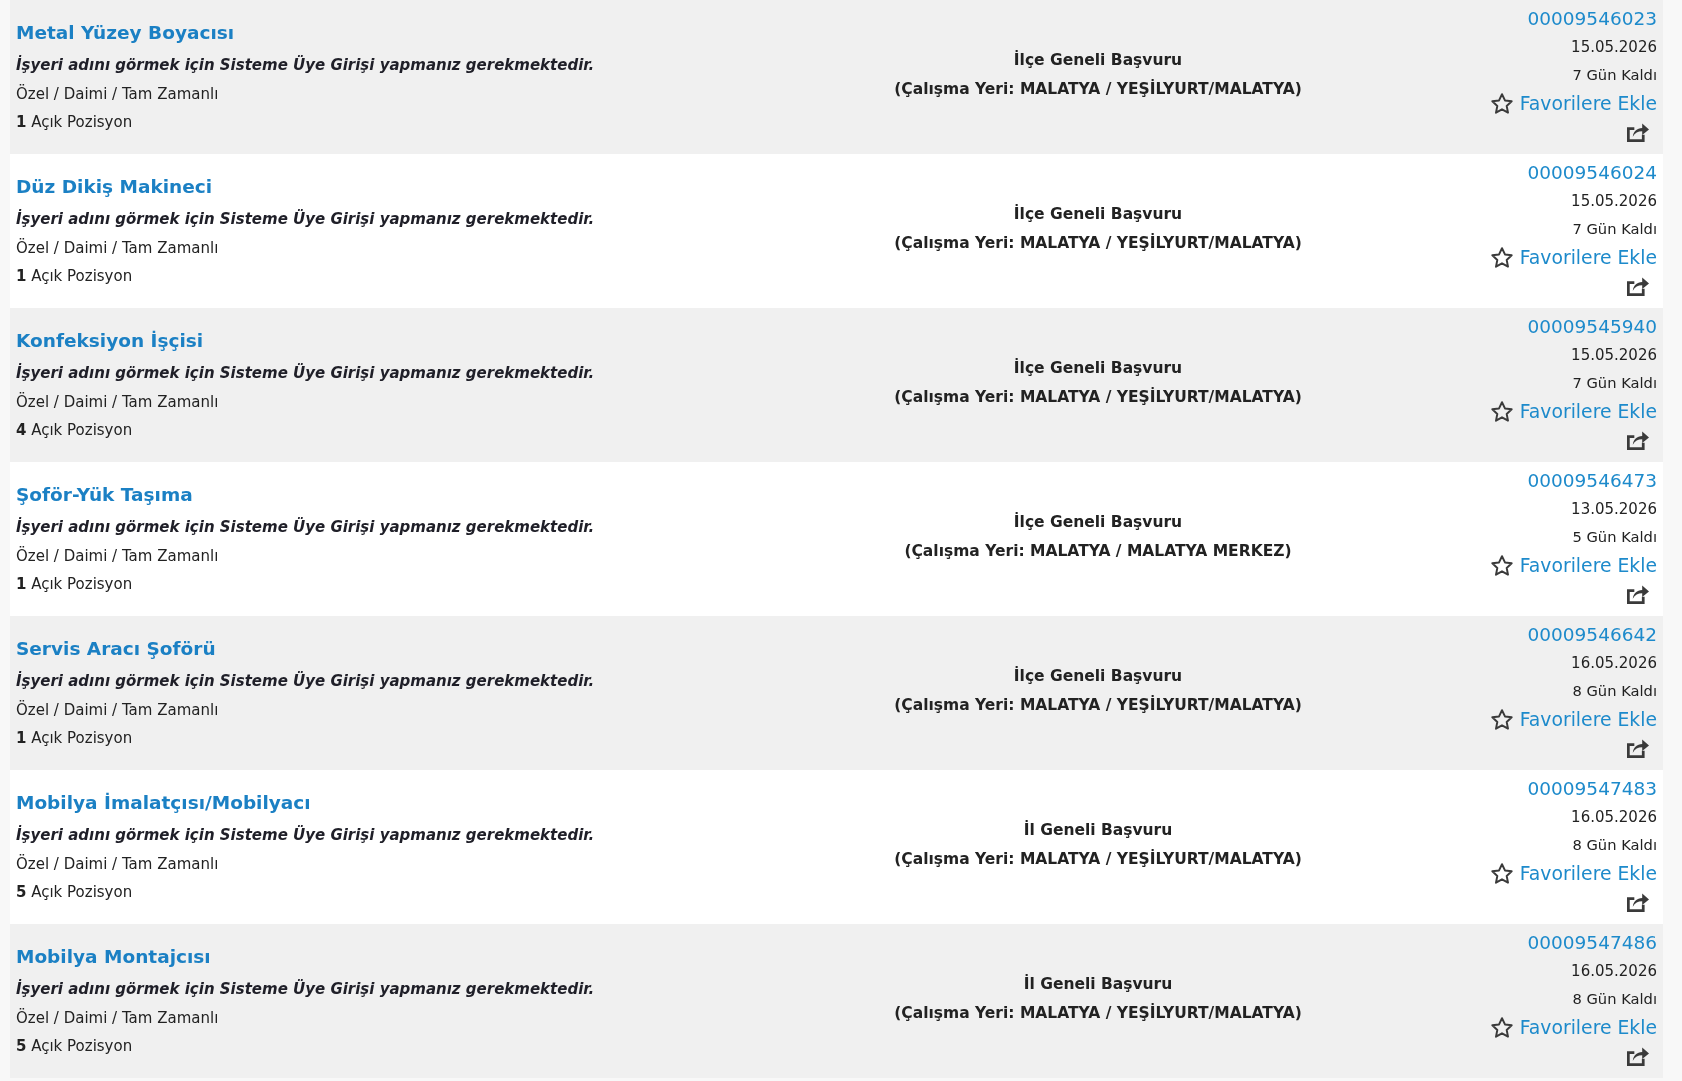 Image resolution: width=1682 pixels, height=1081 pixels. I want to click on job-title-link: Düz Dikiş Makineci, so click(114, 187).